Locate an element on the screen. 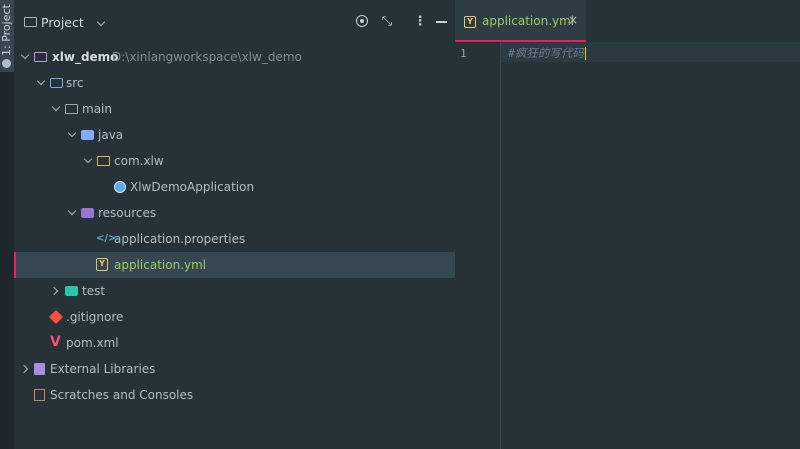 This screenshot has height=449, width=800. line-number-gutter: 1 is located at coordinates (478, 245).